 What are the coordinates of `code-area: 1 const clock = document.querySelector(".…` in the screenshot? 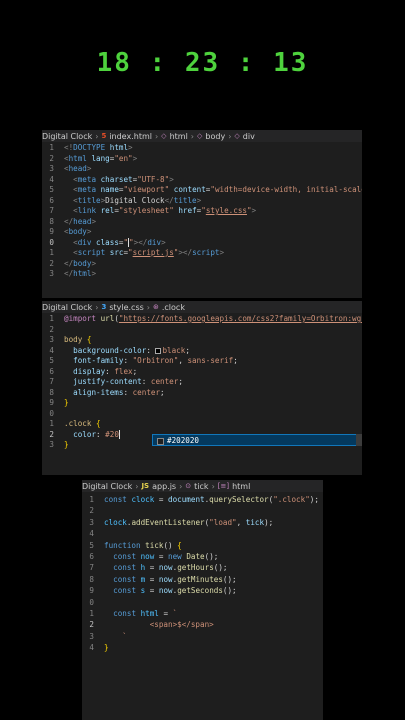 It's located at (202, 572).